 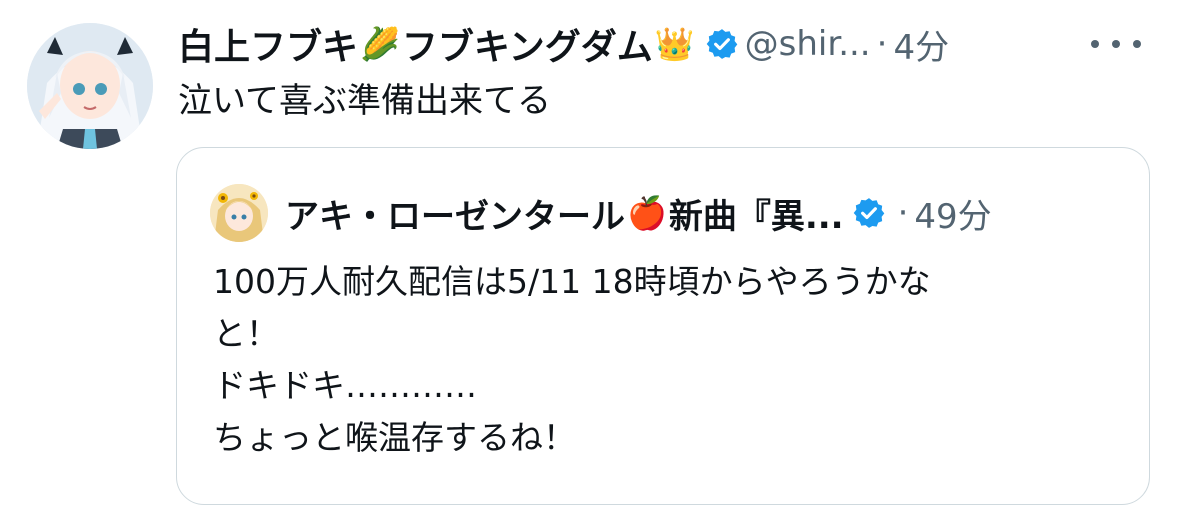 I want to click on quoted-text-line: ちょっと喉温存するね！, so click(x=394, y=437).